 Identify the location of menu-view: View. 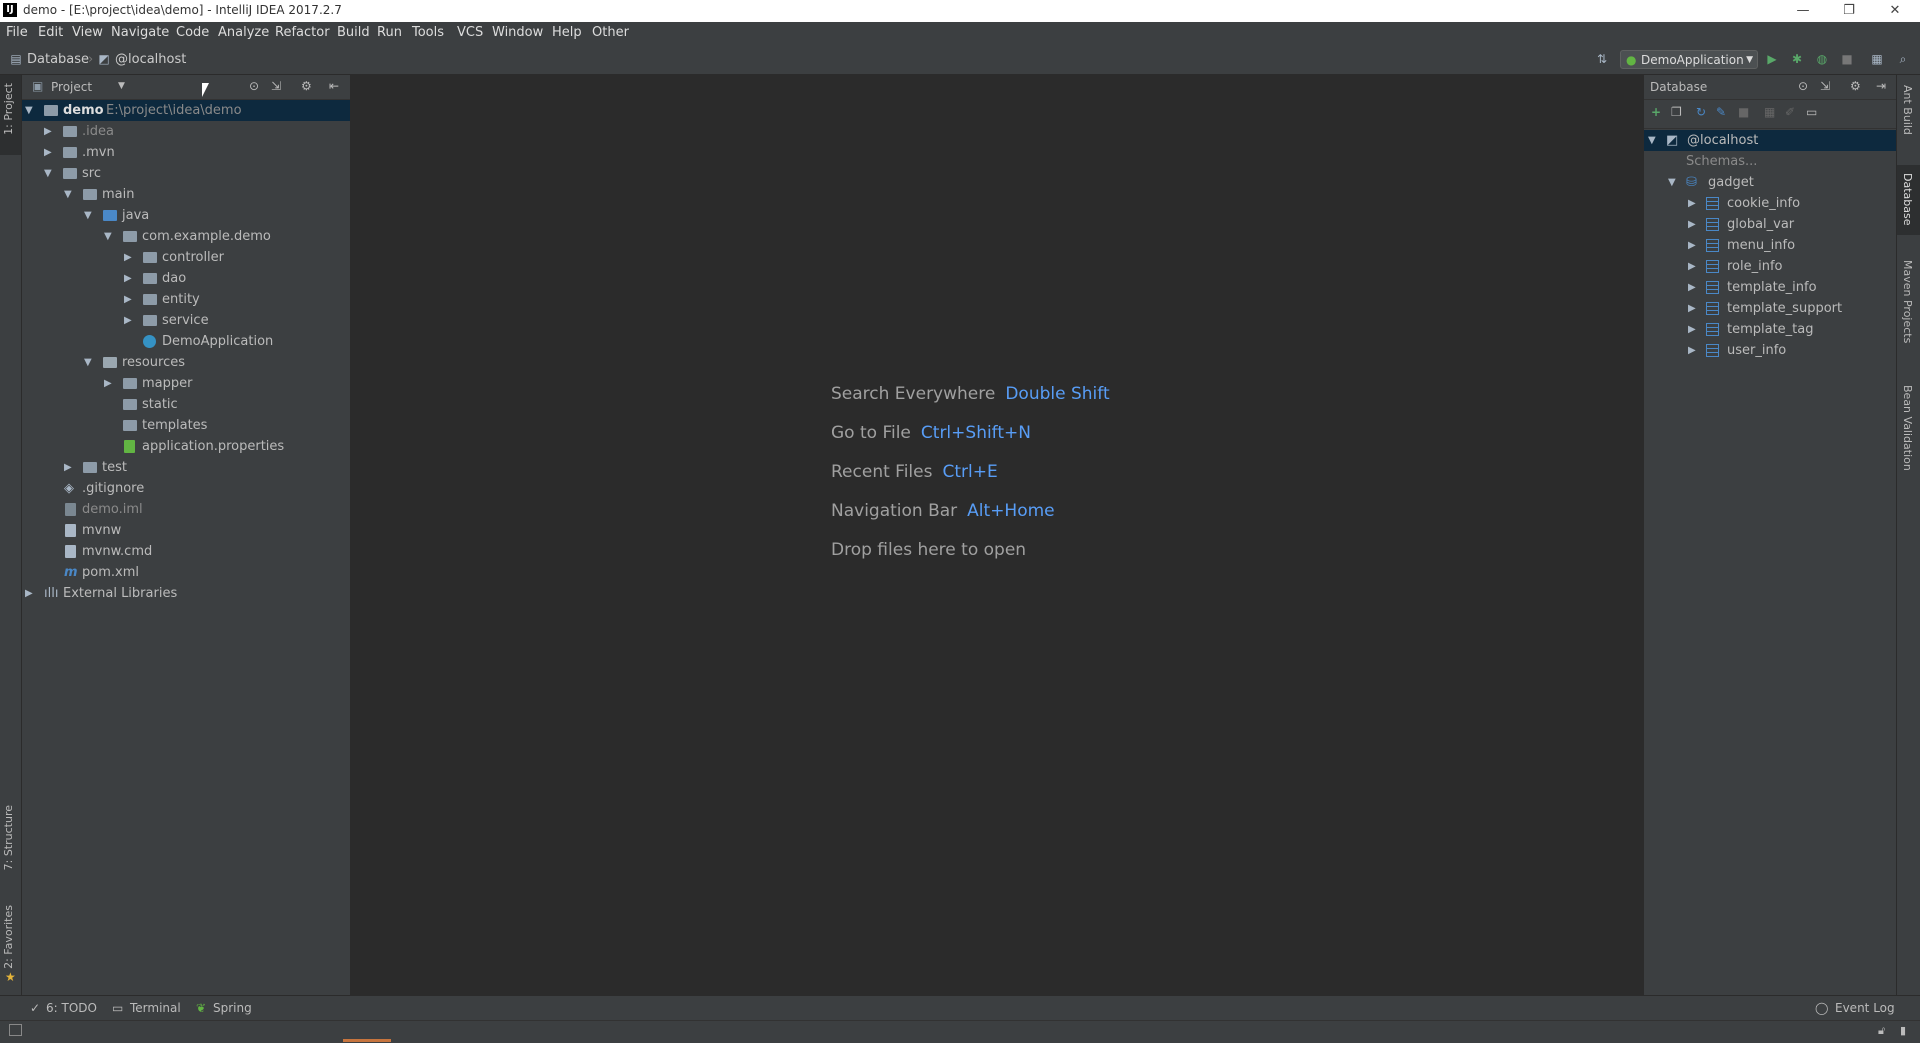
(87, 32).